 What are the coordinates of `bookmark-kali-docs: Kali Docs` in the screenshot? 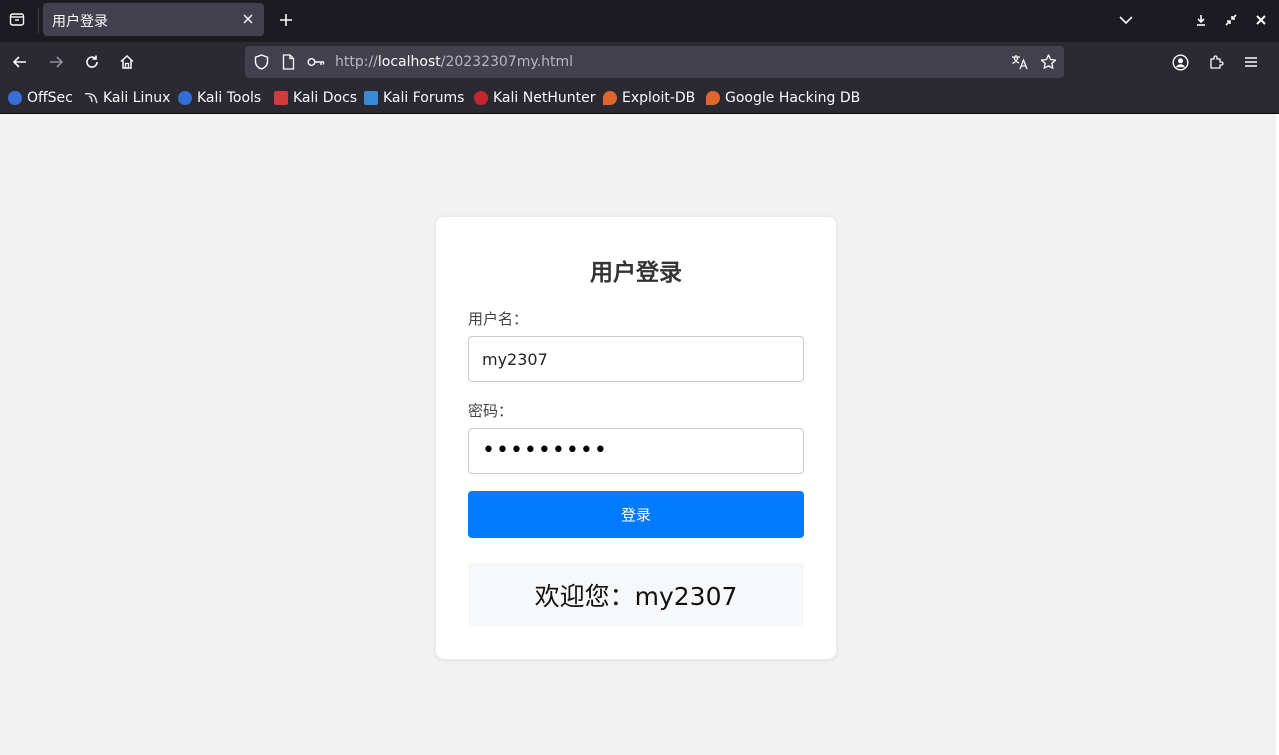 It's located at (315, 98).